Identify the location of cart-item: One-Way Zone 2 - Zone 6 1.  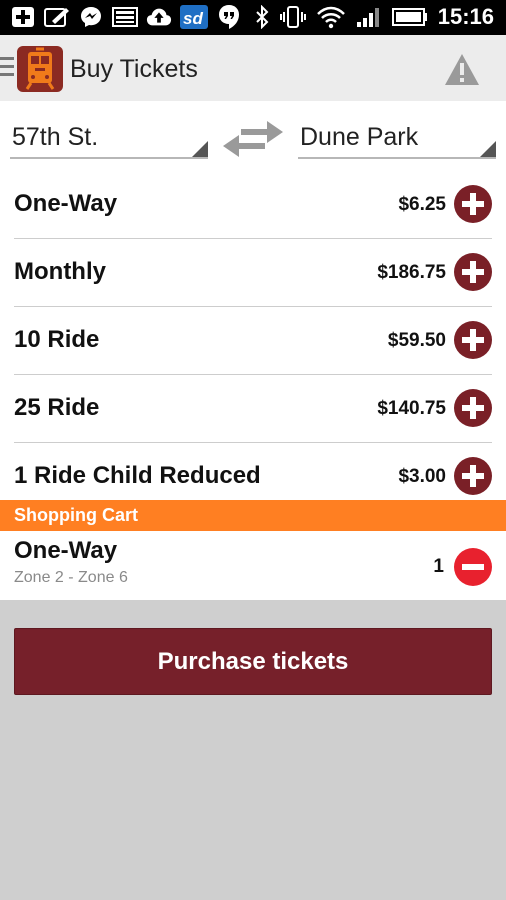
(253, 565).